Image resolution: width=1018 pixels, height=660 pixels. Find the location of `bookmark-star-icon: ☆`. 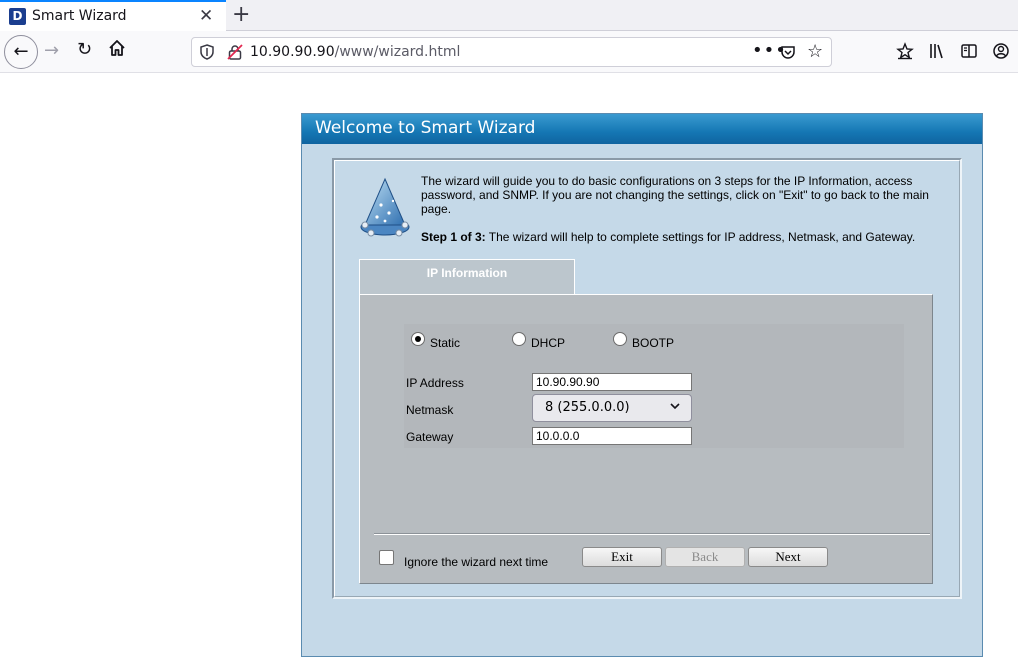

bookmark-star-icon: ☆ is located at coordinates (815, 51).